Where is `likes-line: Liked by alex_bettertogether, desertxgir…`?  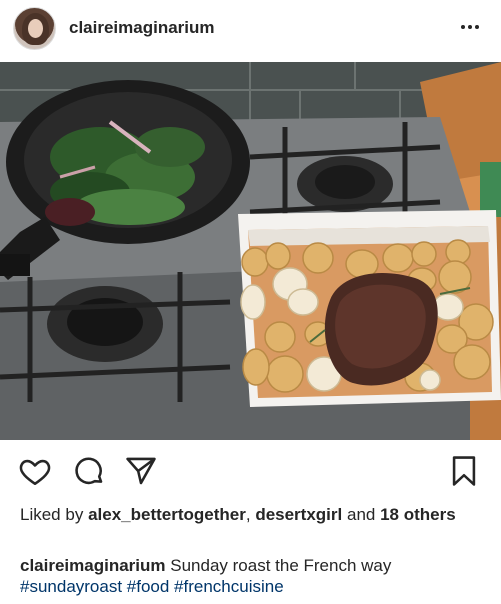 likes-line: Liked by alex_bettertogether, desertxgir… is located at coordinates (250, 514).